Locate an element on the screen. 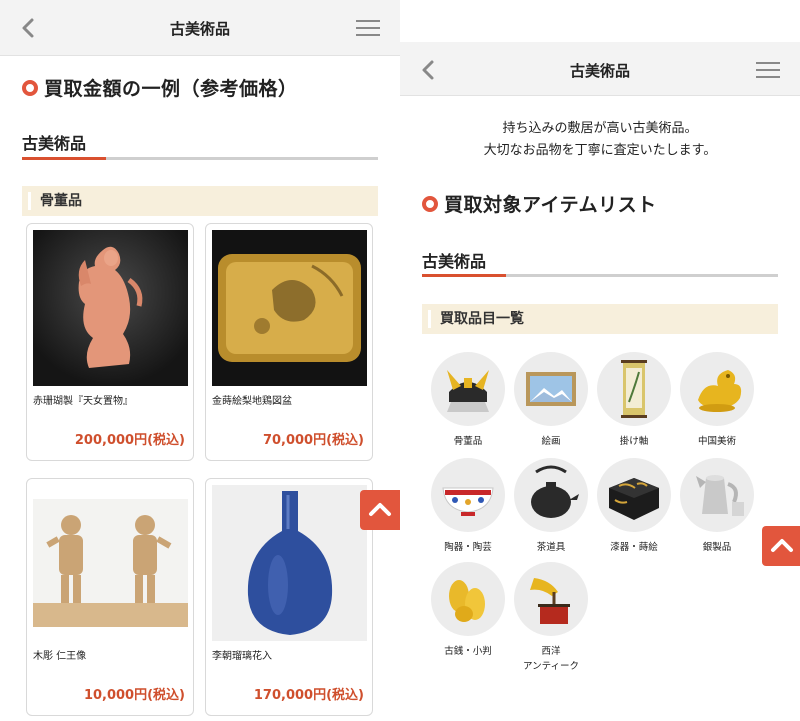  item-tea-utensils: 茶道具 is located at coordinates (551, 506).